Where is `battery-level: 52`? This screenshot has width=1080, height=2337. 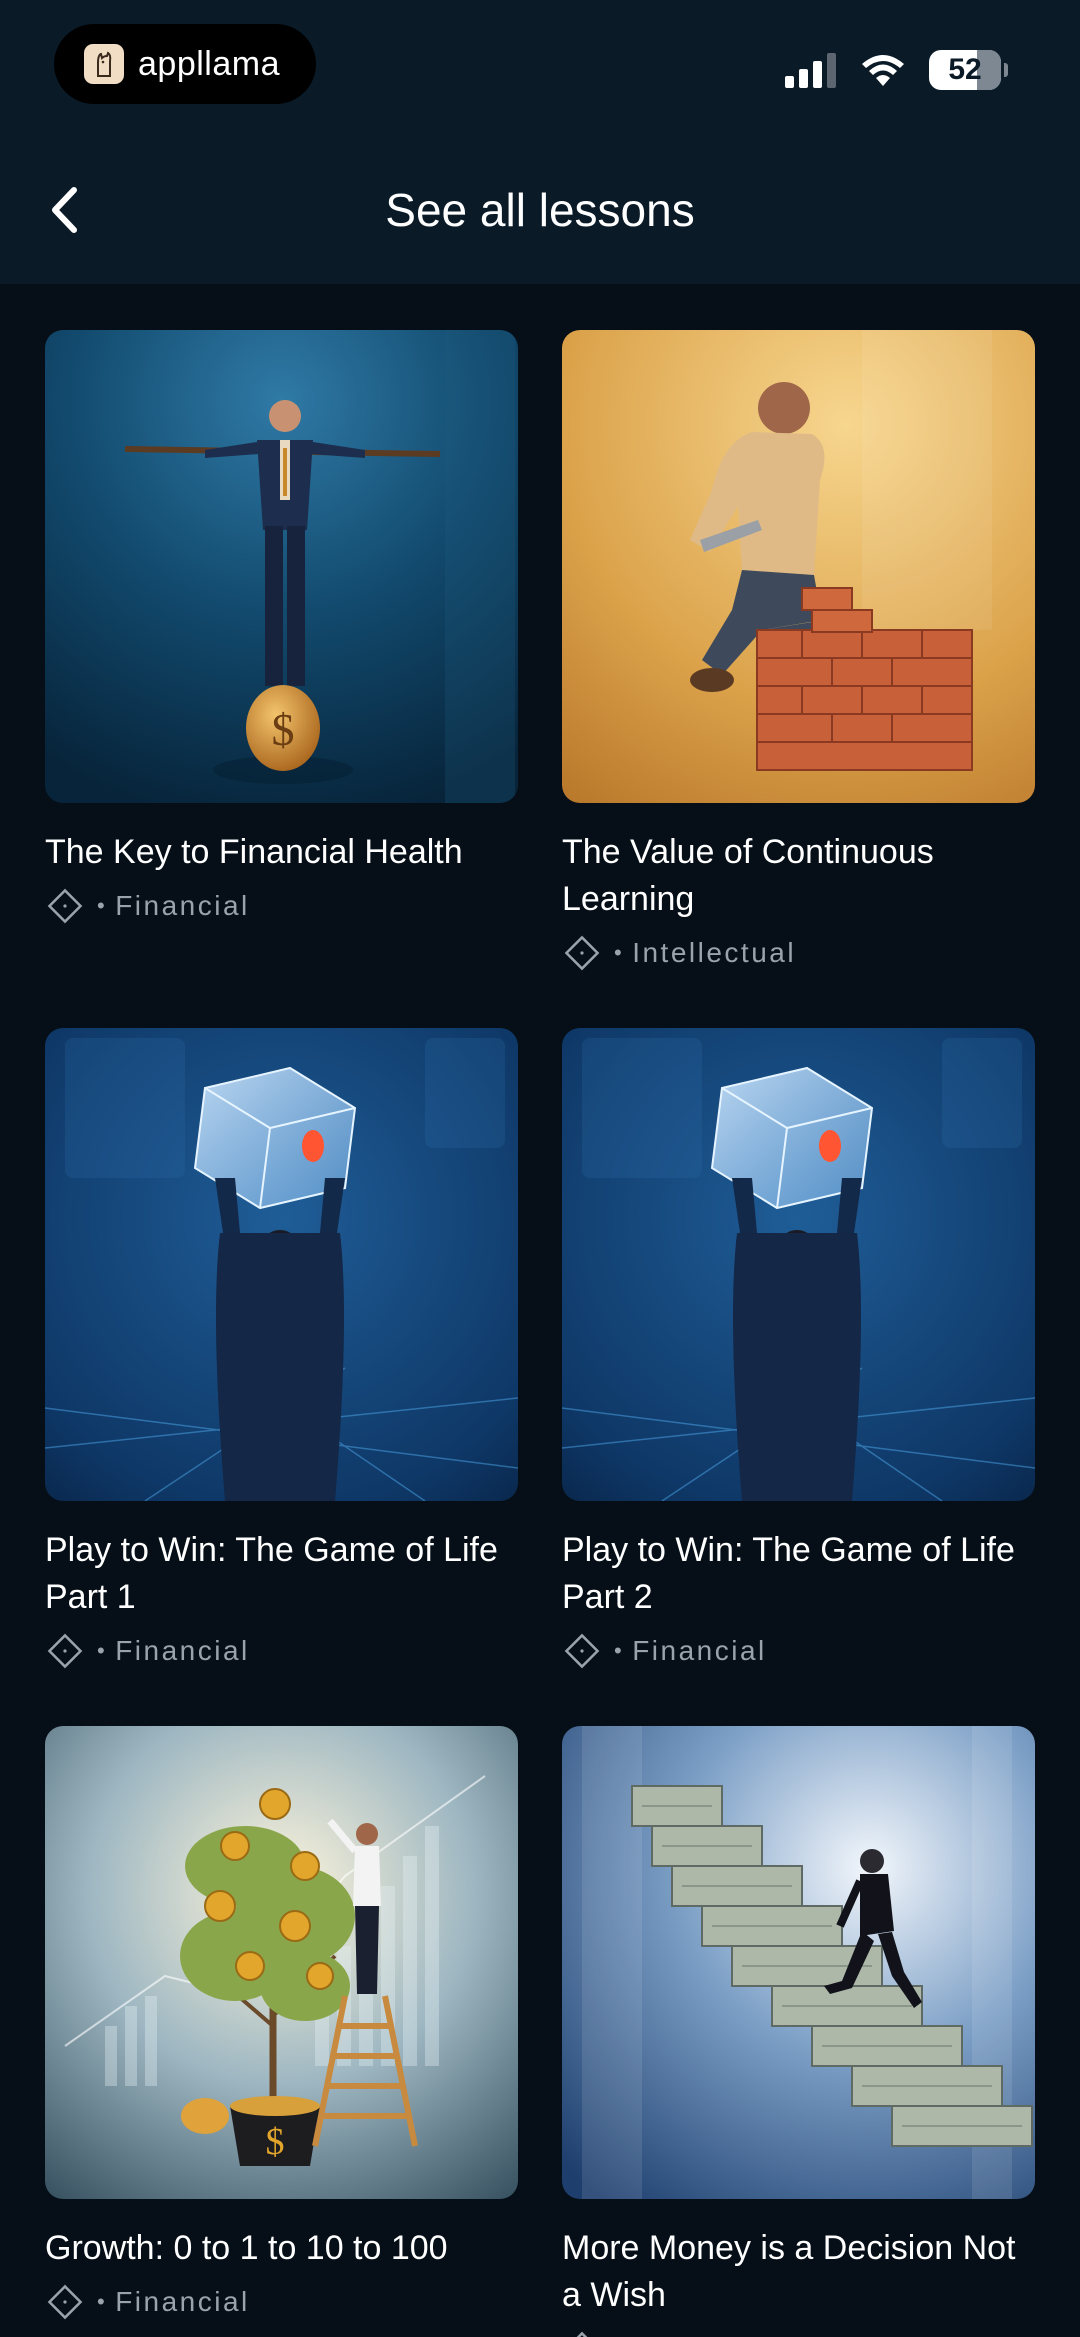
battery-level: 52 is located at coordinates (965, 69).